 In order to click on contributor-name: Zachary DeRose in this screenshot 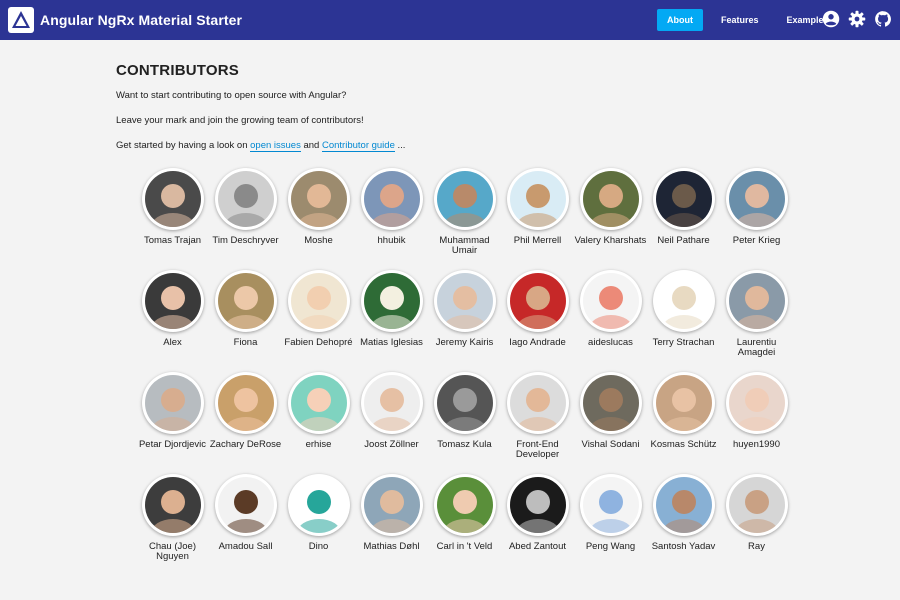, I will do `click(245, 445)`.